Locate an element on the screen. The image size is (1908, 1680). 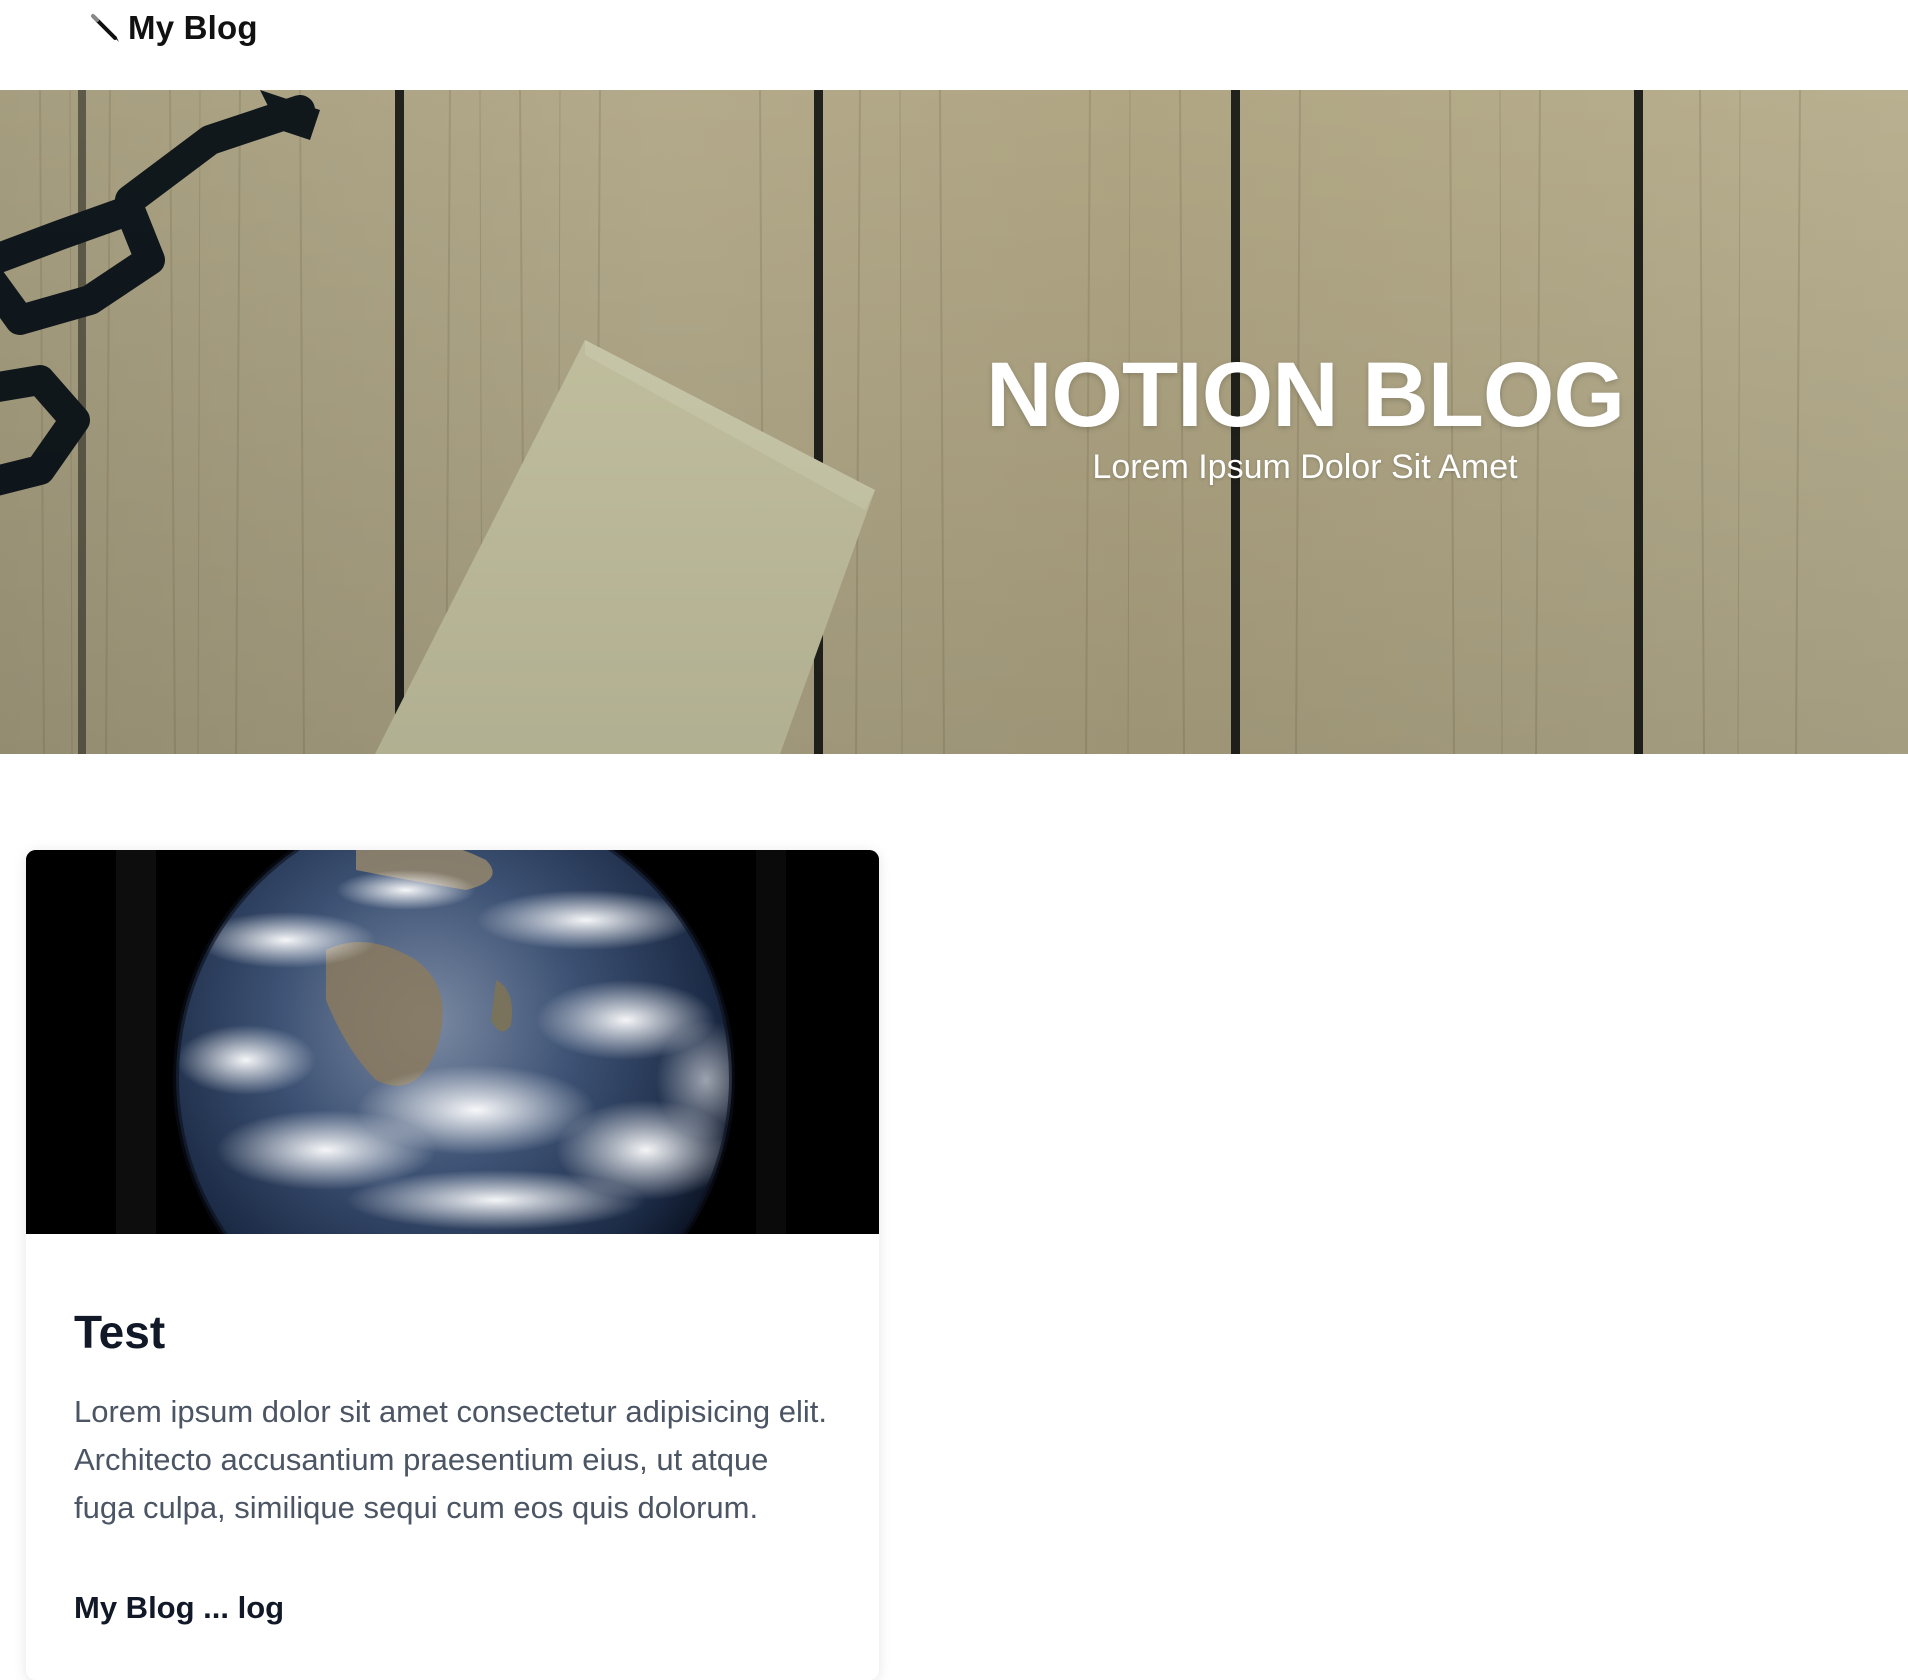
hero-text-block: NOTION BLOG Lorem Ipsum Dolor Sit Amet is located at coordinates (1305, 417).